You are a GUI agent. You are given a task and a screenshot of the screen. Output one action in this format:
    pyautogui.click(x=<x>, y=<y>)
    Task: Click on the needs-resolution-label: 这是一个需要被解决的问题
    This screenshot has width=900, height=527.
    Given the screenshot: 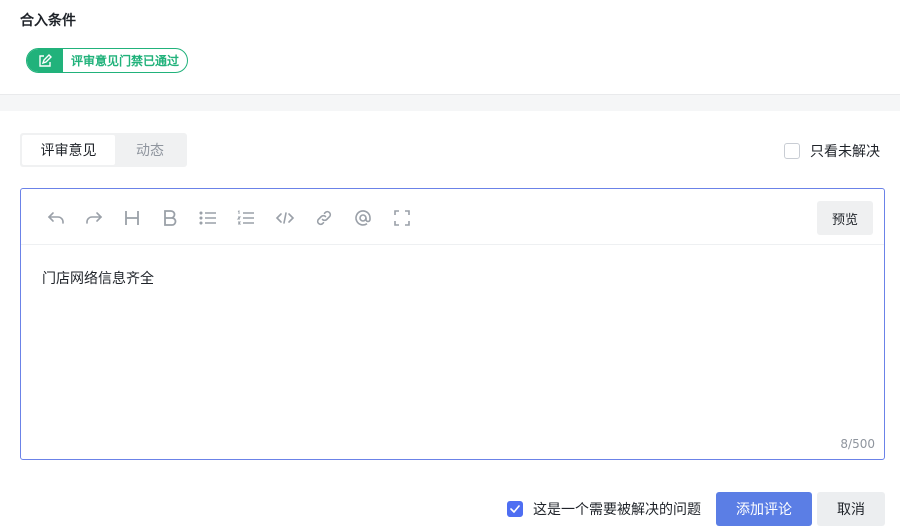 What is the action you would take?
    pyautogui.click(x=617, y=509)
    